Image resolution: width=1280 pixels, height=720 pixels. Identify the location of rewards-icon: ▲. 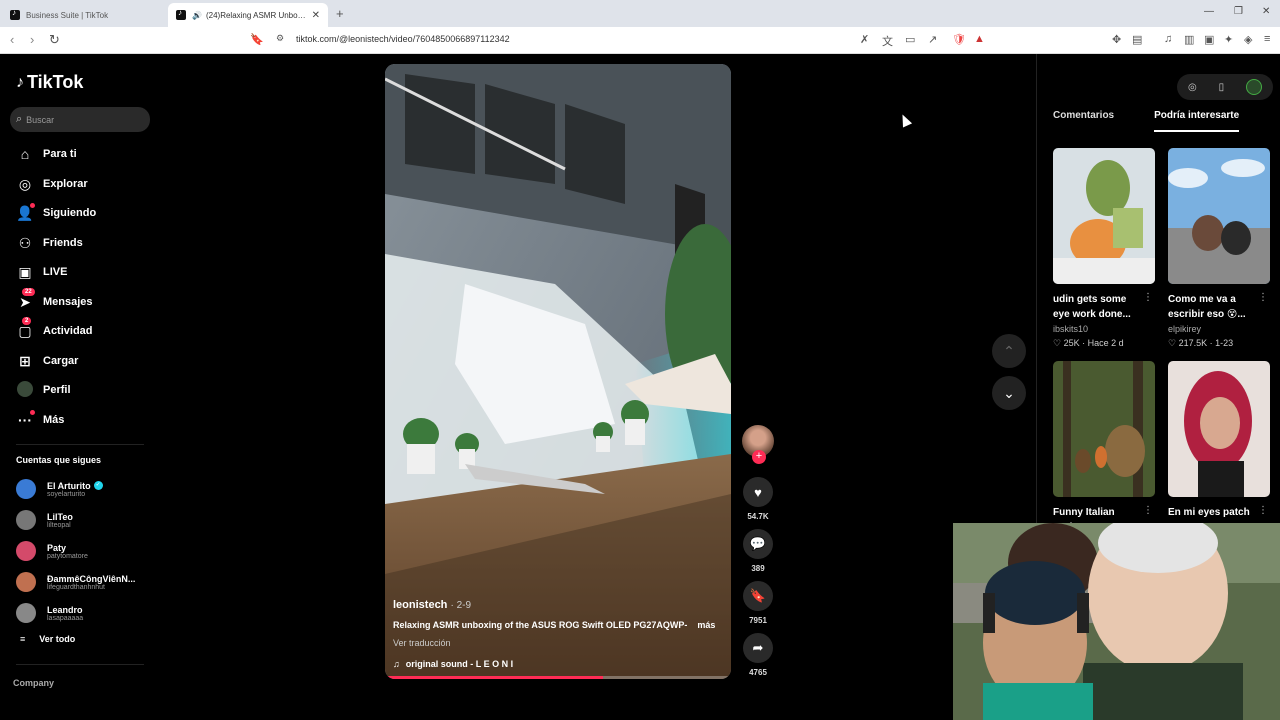
(979, 39).